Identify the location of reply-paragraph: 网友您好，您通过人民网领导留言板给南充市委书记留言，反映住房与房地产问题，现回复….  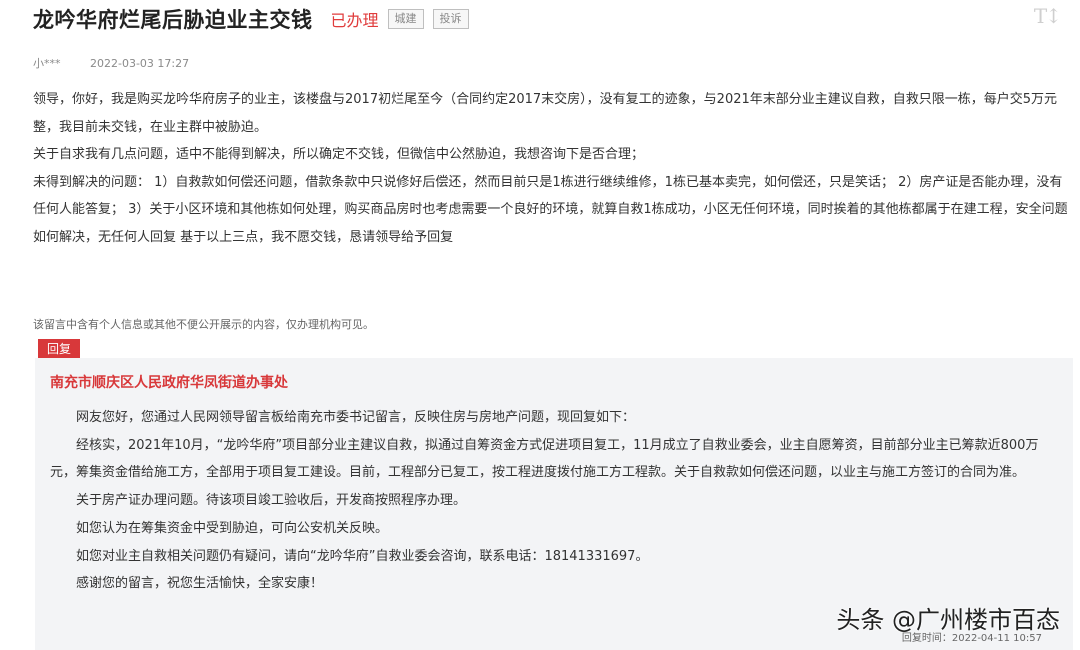
(356, 417).